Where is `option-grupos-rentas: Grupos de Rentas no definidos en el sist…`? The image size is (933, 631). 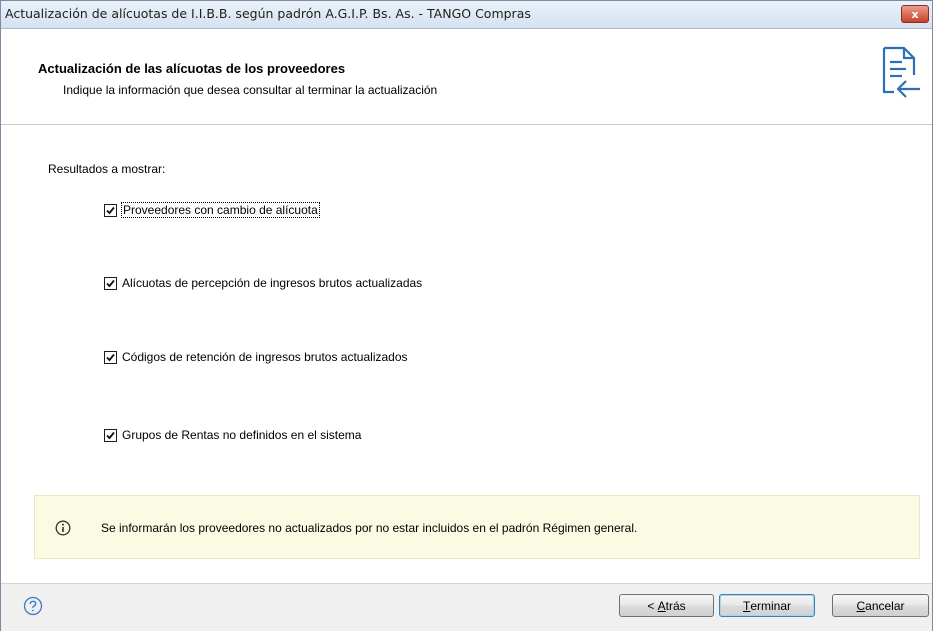
option-grupos-rentas: Grupos de Rentas no definidos en el sist… is located at coordinates (232, 435).